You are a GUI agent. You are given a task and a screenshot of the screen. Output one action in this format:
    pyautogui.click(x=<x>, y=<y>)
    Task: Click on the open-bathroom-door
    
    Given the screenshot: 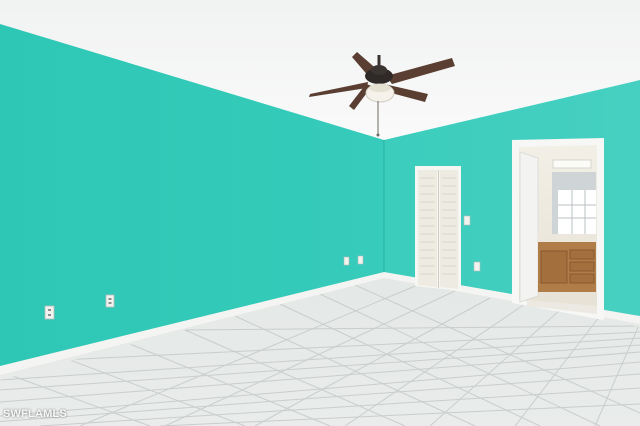 What is the action you would take?
    pyautogui.click(x=529, y=227)
    